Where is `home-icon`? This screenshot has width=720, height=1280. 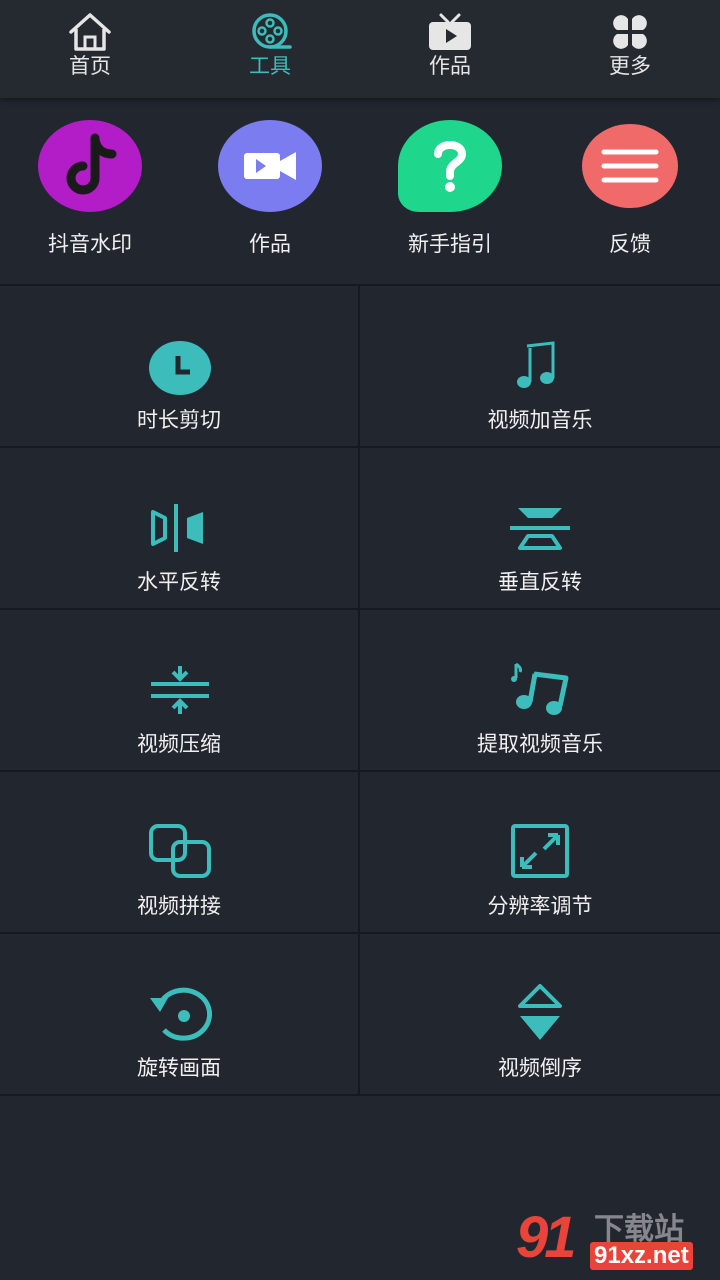
home-icon is located at coordinates (90, 32).